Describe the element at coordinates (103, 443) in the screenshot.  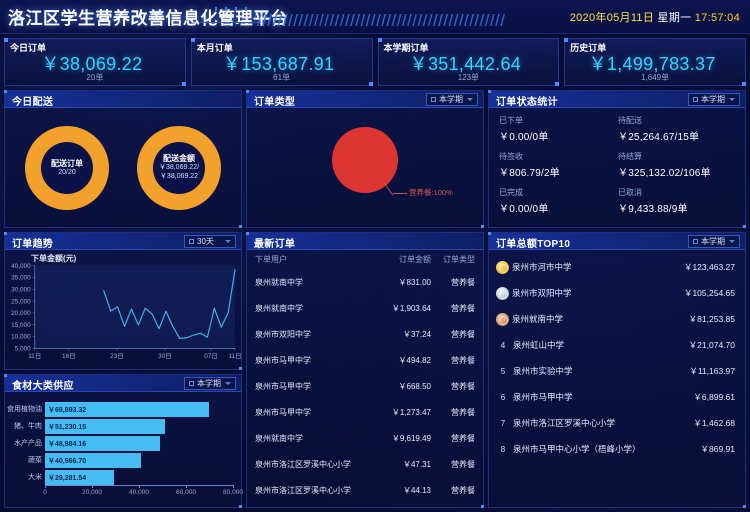
I see `bar-rect: ￥48,984.16` at that location.